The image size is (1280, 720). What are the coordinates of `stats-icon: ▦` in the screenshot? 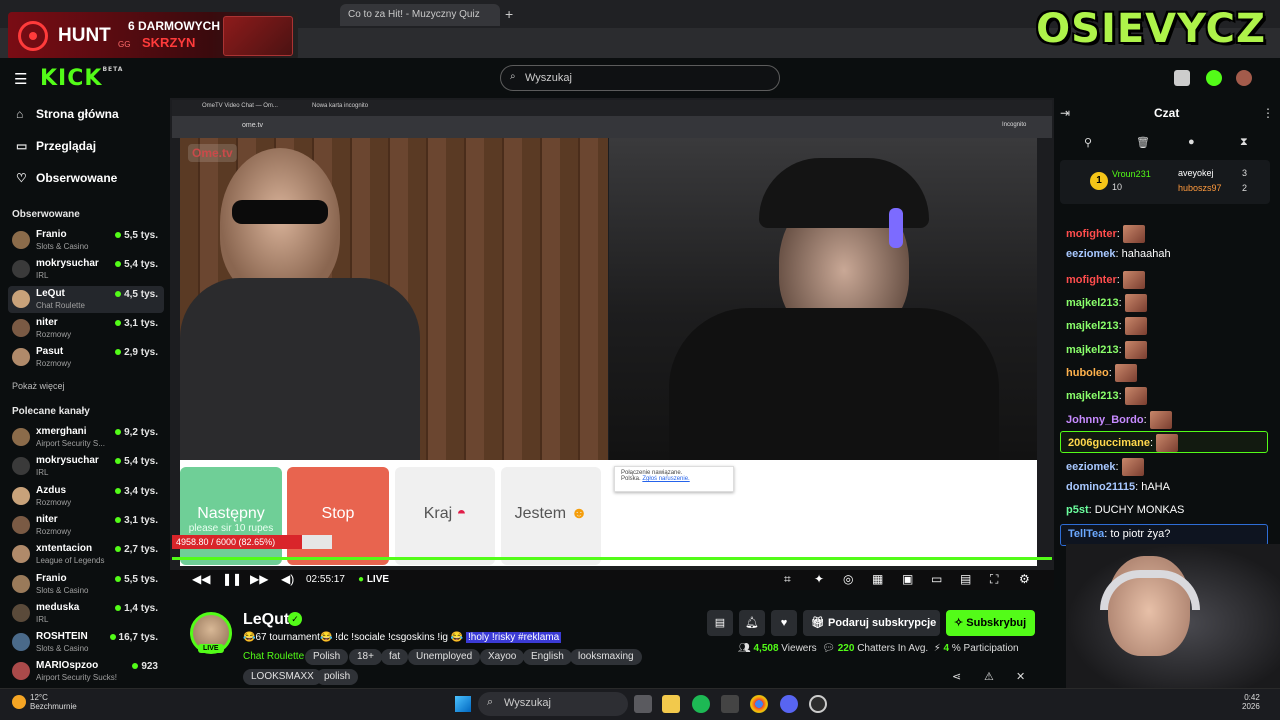 It's located at (877, 579).